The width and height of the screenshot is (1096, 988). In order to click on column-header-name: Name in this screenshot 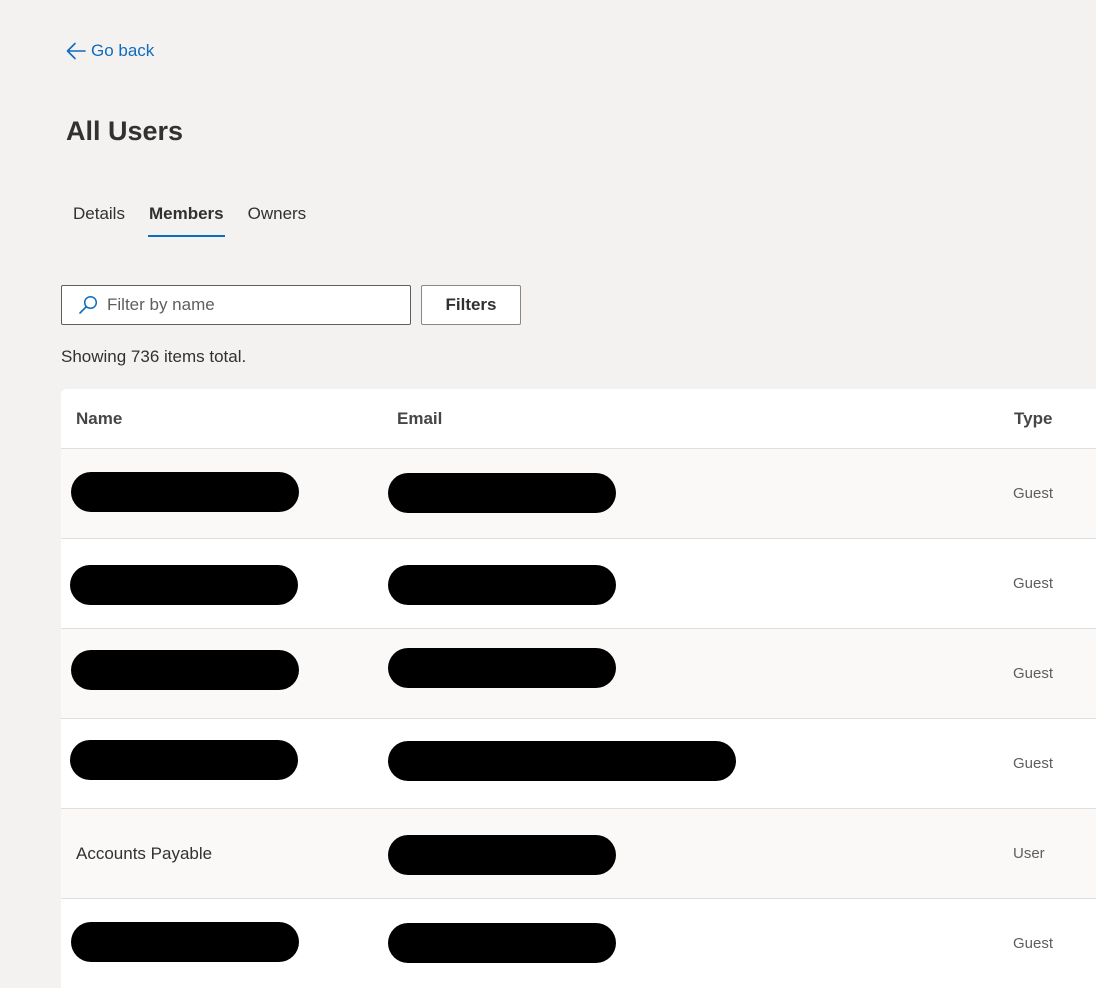, I will do `click(99, 419)`.